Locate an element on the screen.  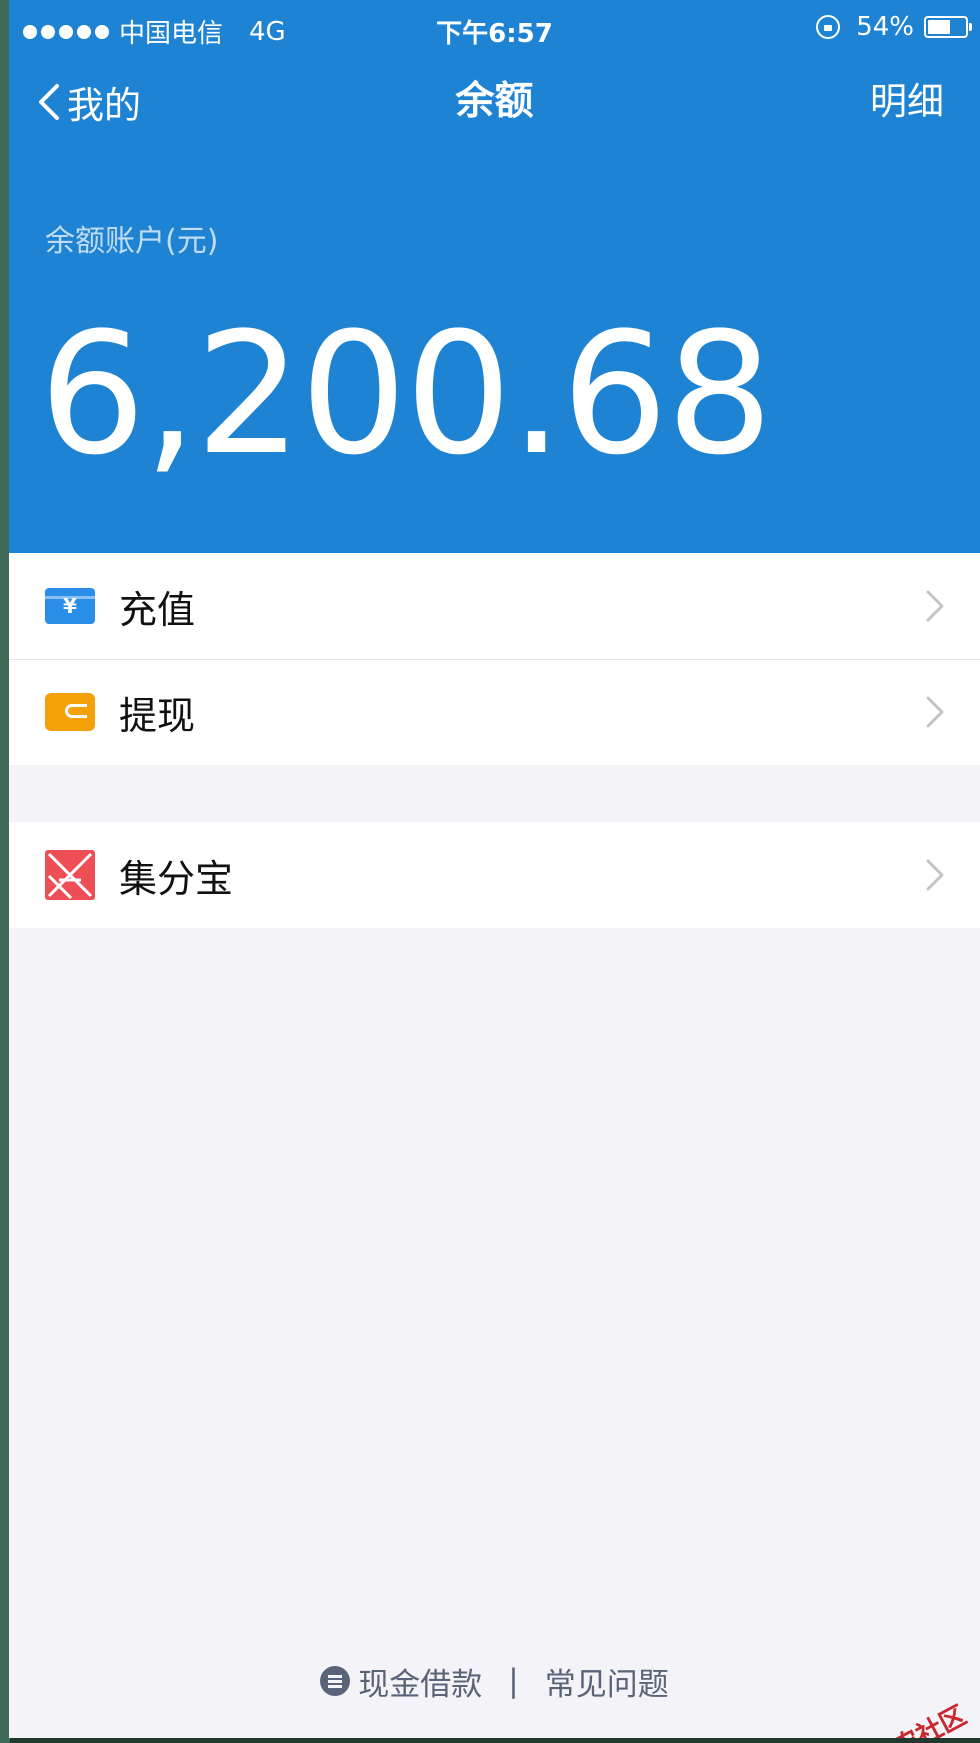
faq-link: 常见问题 is located at coordinates (607, 1681).